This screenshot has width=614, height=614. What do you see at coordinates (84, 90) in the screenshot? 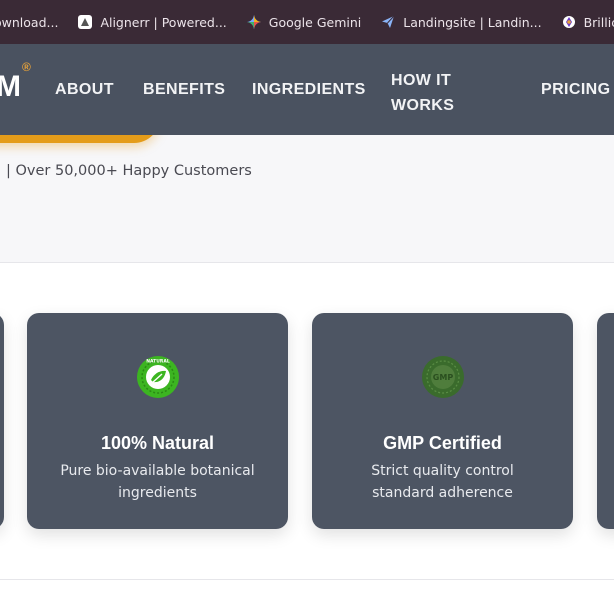
I see `nav-about: ABOUT` at bounding box center [84, 90].